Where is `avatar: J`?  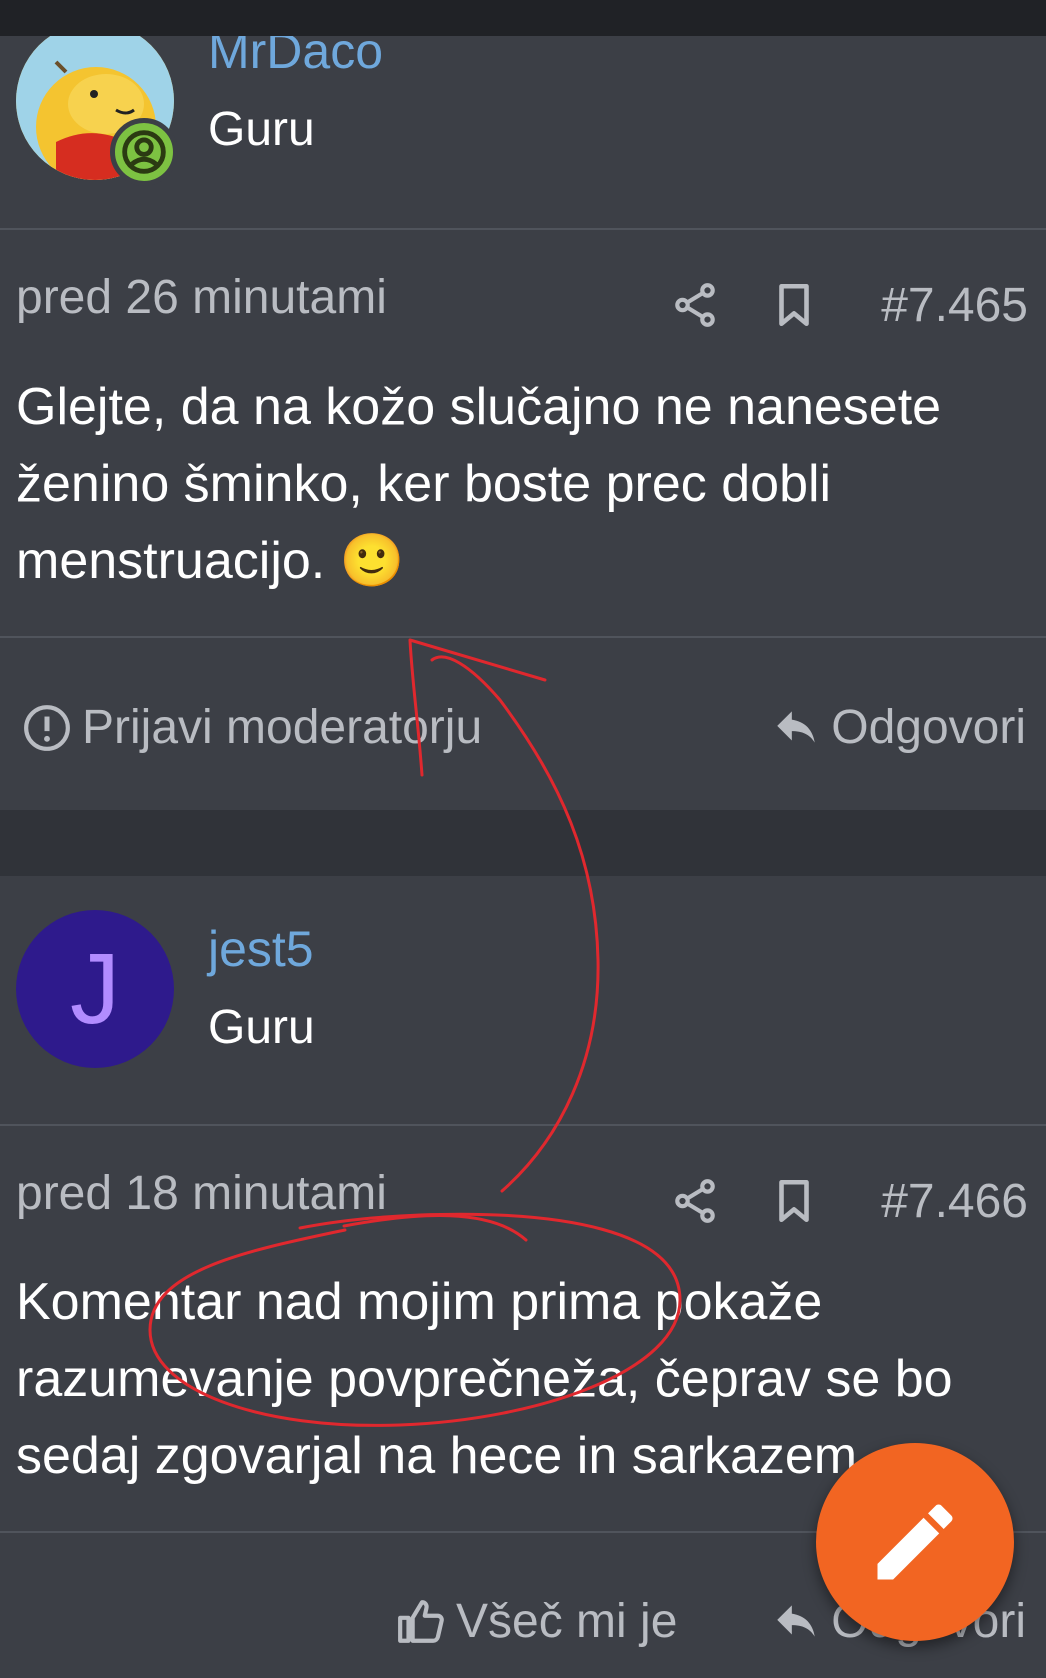 avatar: J is located at coordinates (95, 989).